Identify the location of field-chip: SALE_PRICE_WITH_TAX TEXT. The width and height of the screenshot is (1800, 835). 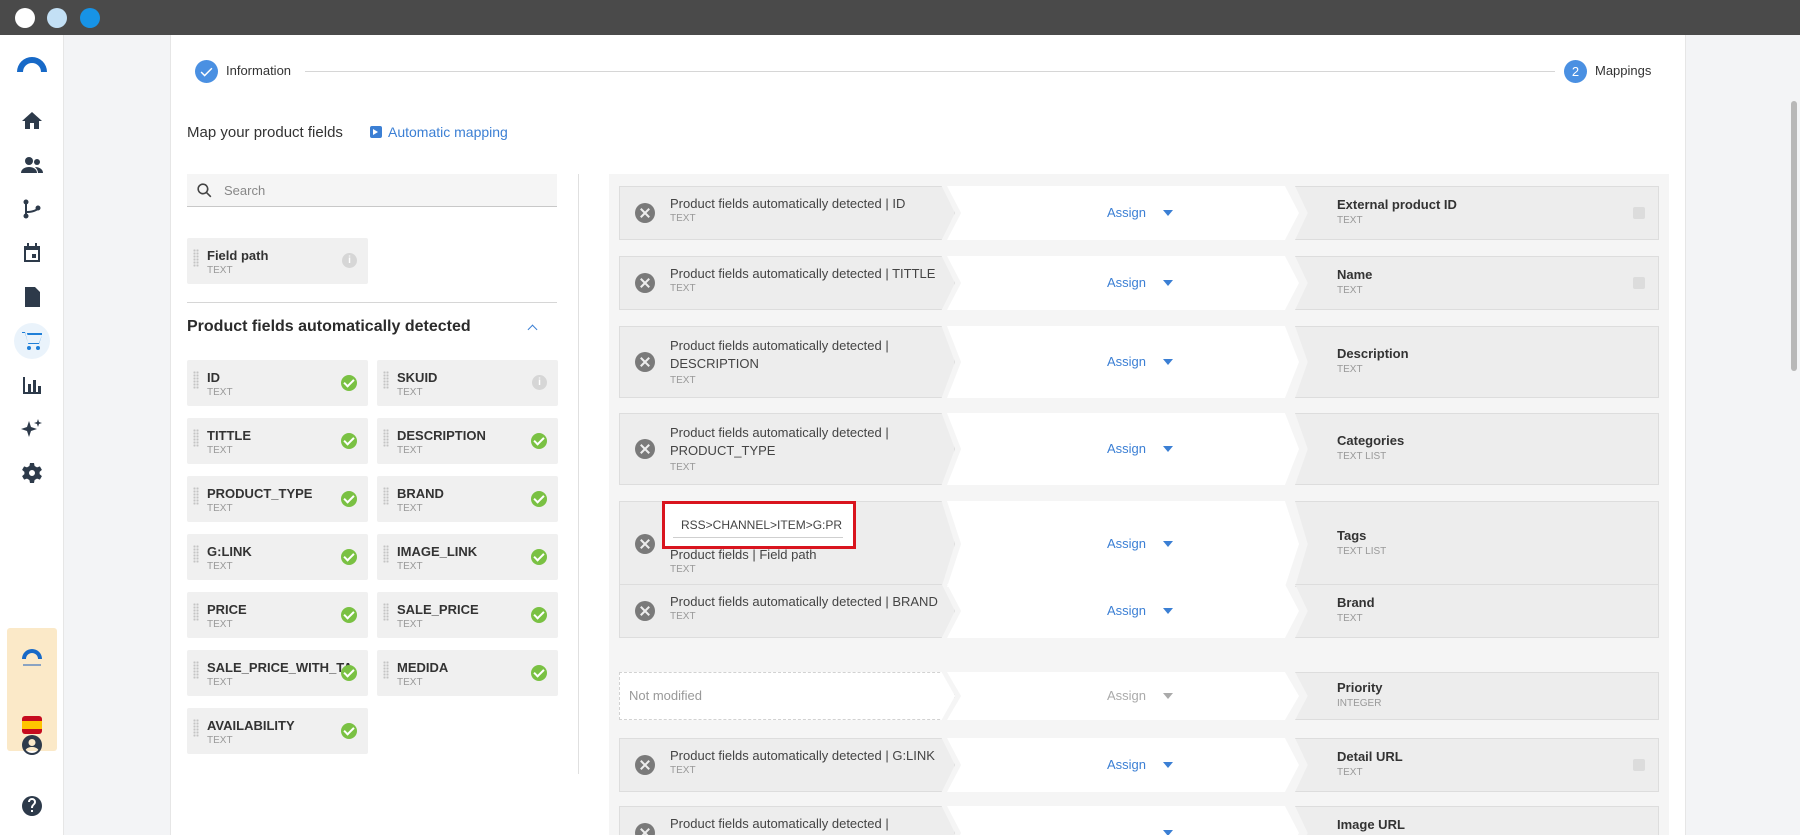
(277, 673).